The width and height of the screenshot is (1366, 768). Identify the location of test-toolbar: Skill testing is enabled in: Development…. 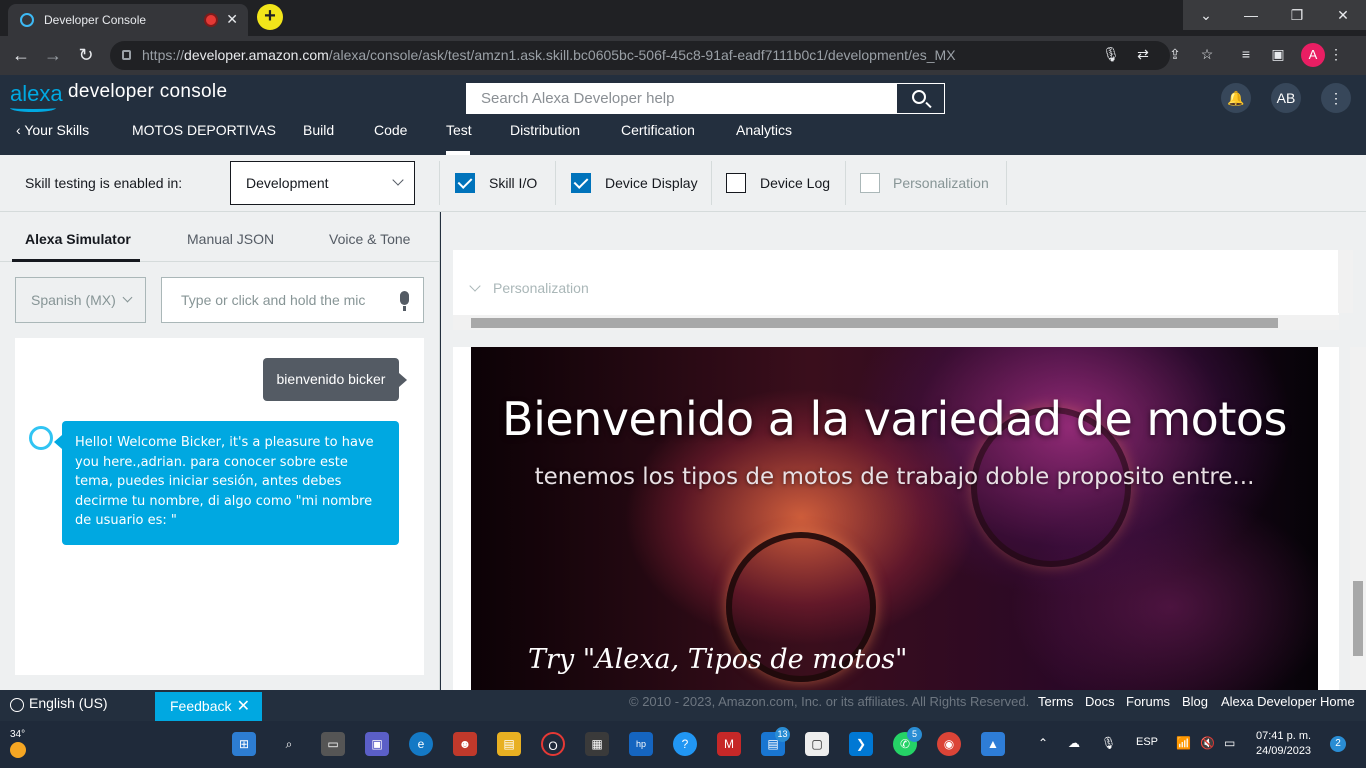
(683, 183).